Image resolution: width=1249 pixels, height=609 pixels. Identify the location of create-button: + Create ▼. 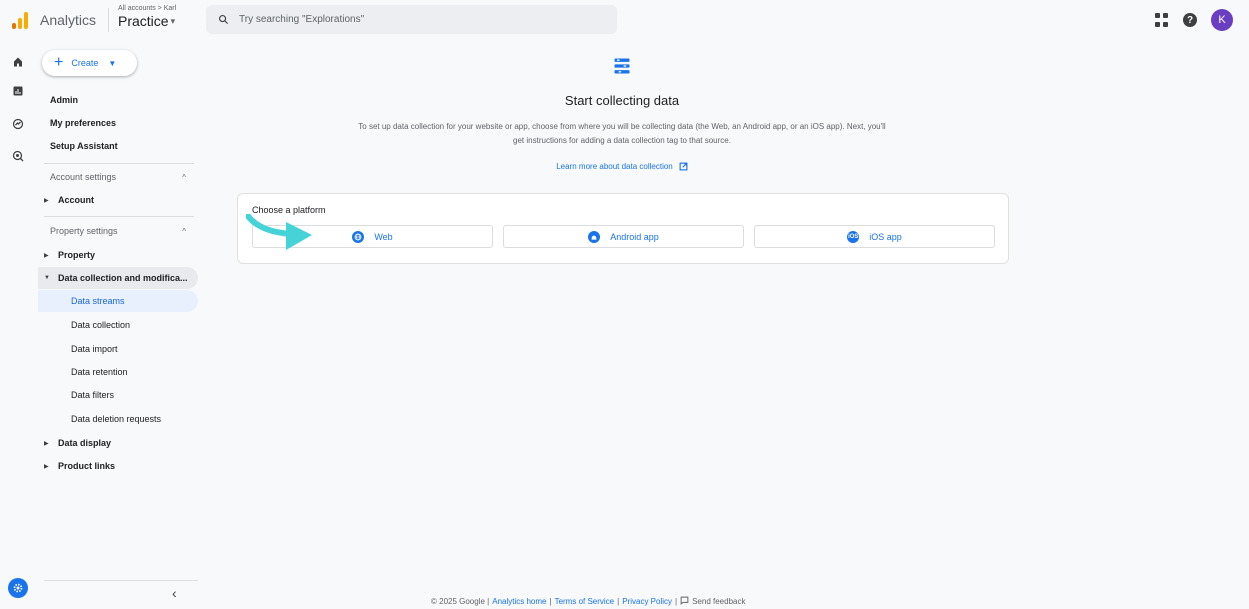
(89, 63).